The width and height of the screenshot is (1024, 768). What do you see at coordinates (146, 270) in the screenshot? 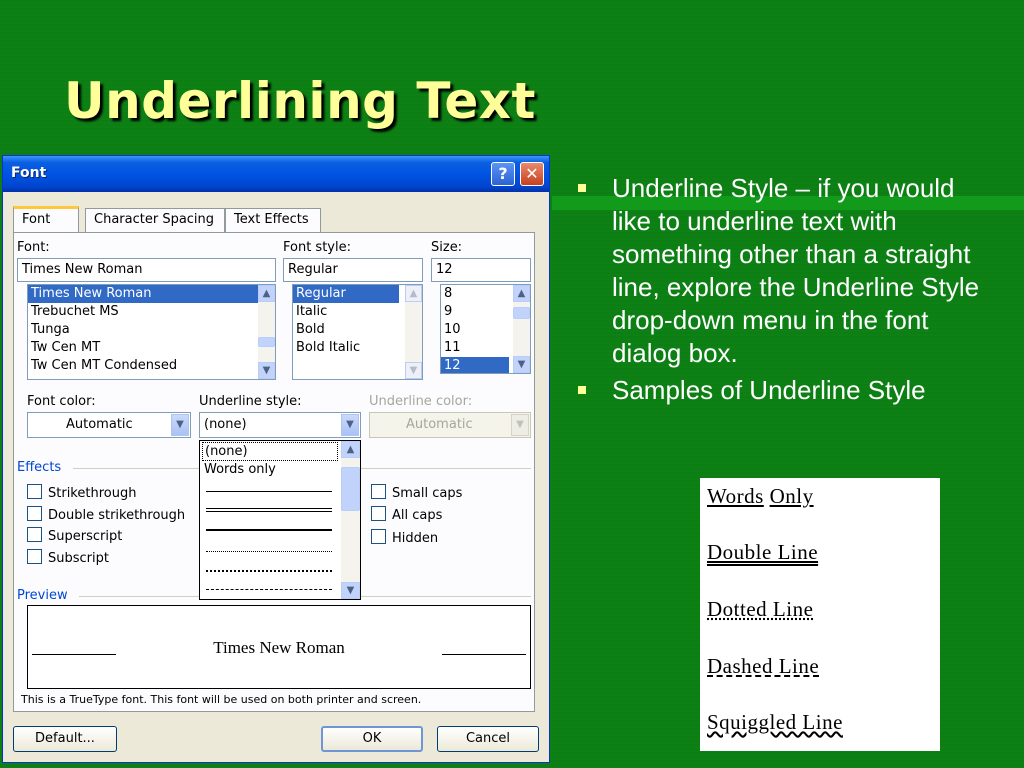
I see `font-input: Times New Roman` at bounding box center [146, 270].